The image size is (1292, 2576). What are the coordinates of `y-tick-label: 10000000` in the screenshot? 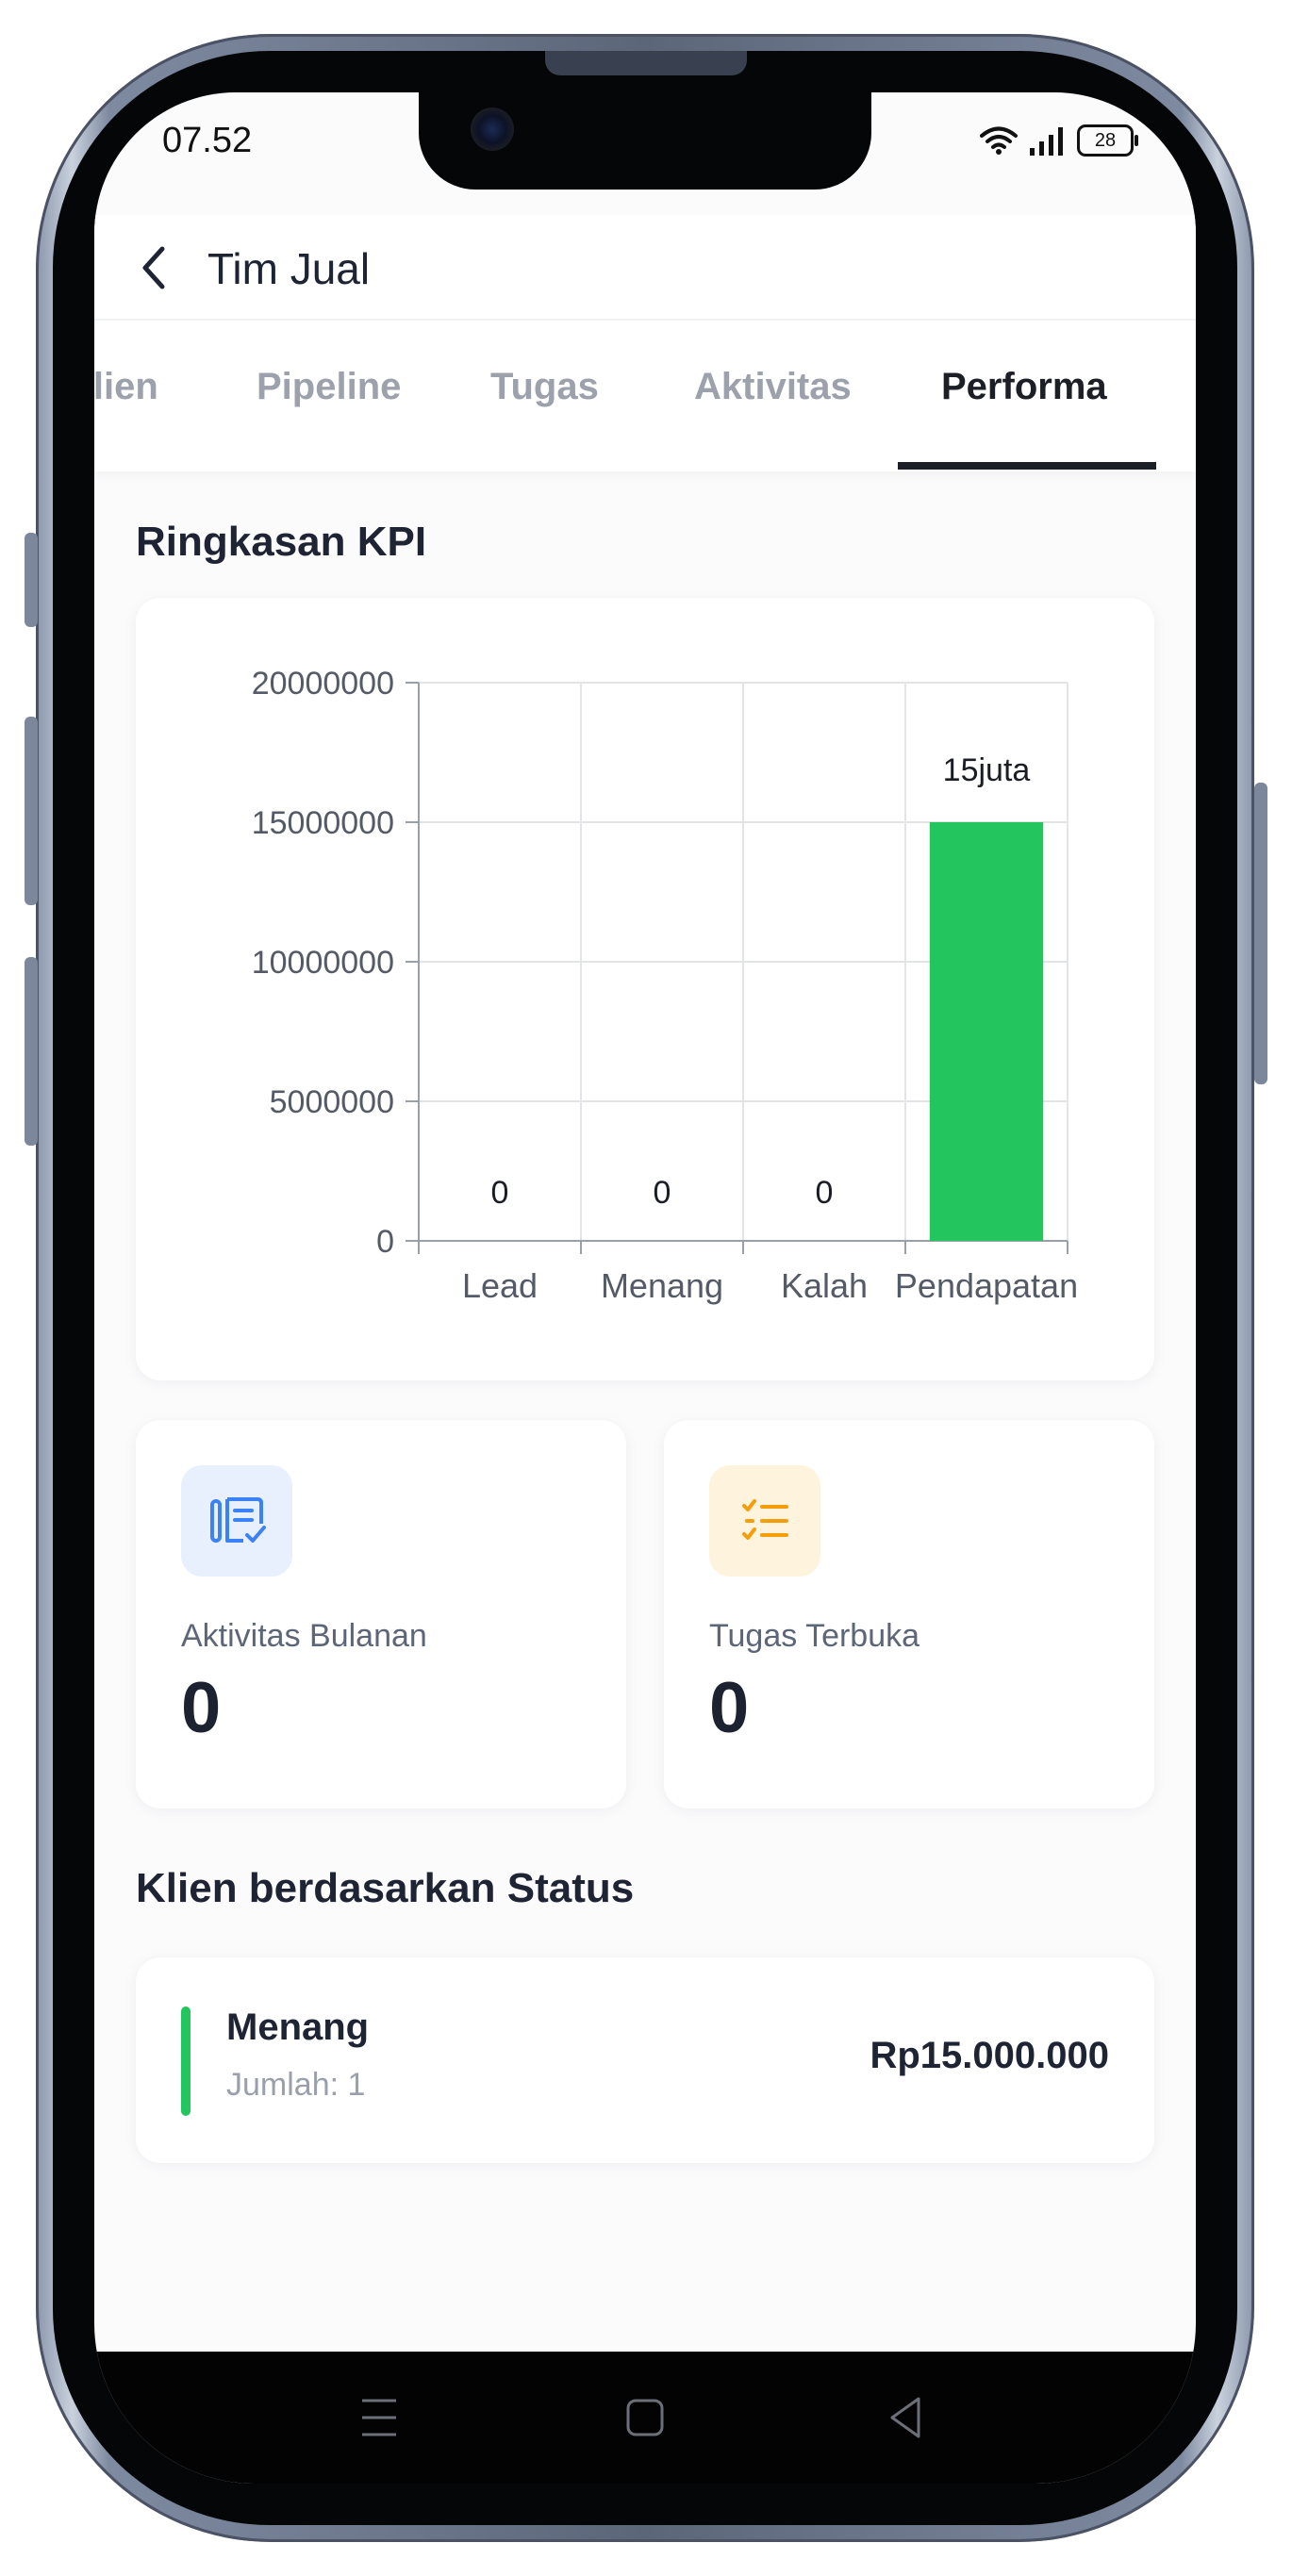 It's located at (323, 963).